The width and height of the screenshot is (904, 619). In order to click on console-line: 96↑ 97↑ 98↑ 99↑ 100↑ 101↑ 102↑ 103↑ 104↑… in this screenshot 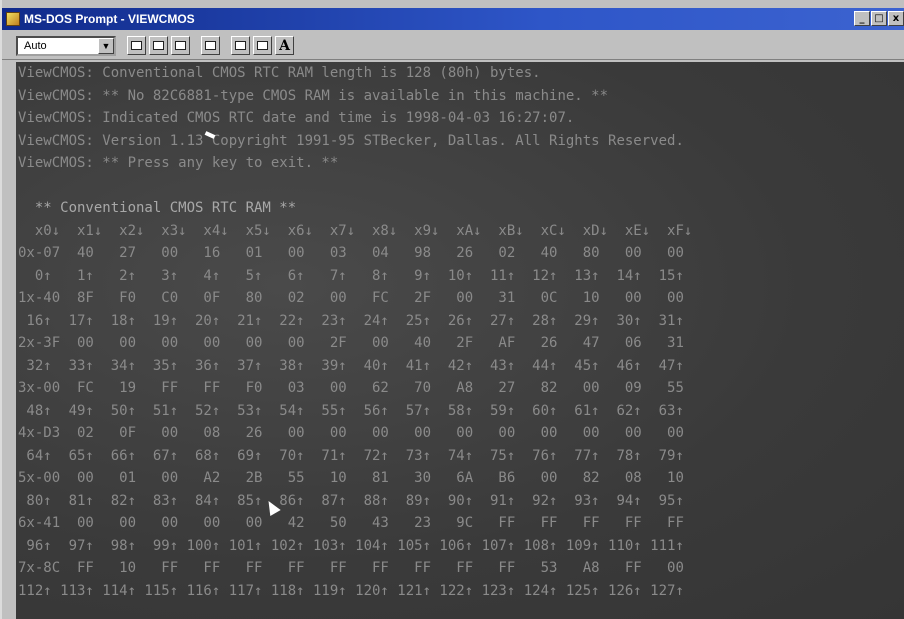, I will do `click(351, 545)`.